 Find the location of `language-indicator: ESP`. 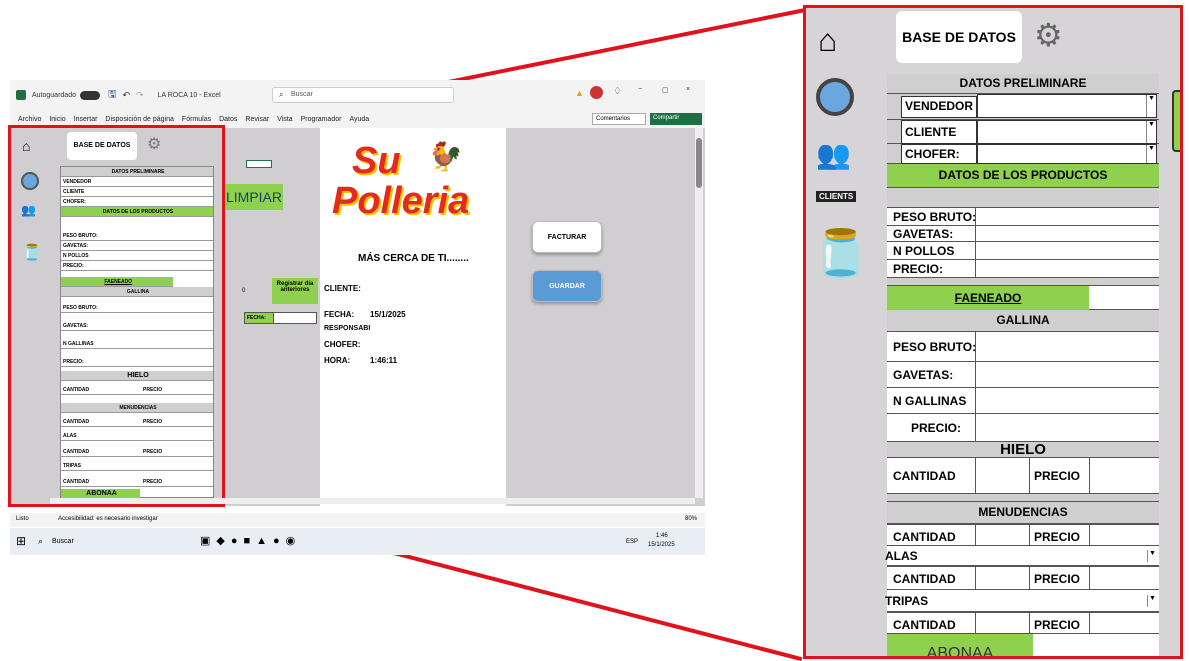

language-indicator: ESP is located at coordinates (632, 542).